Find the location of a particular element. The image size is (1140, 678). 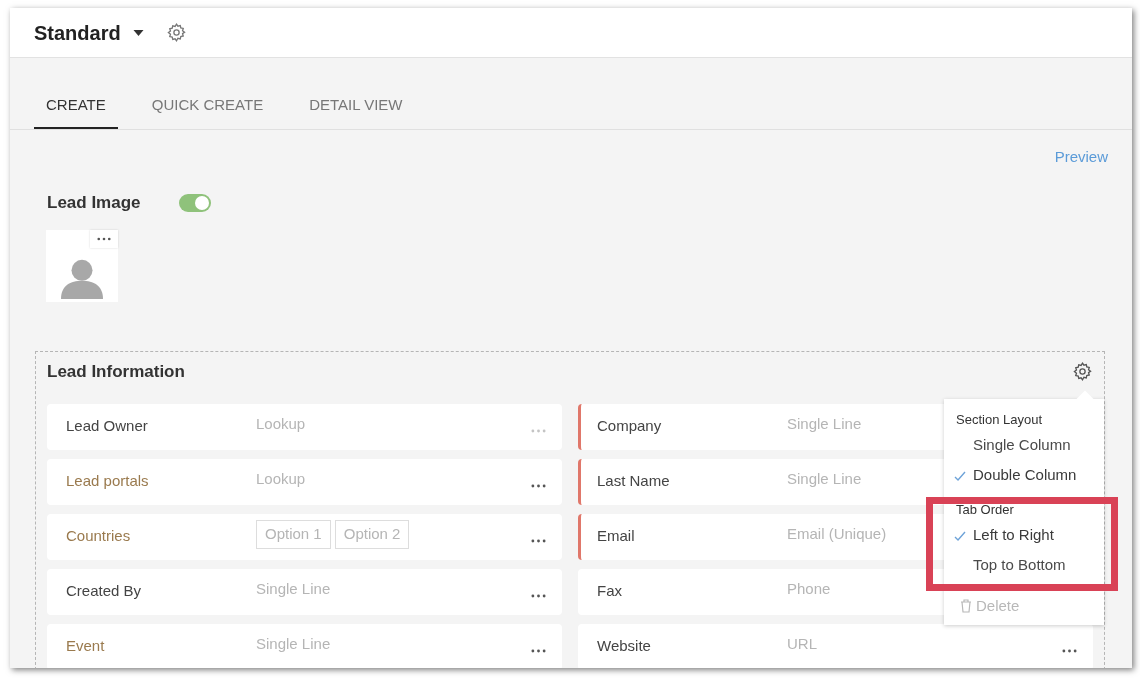

field-label: Lead Owner is located at coordinates (107, 426).